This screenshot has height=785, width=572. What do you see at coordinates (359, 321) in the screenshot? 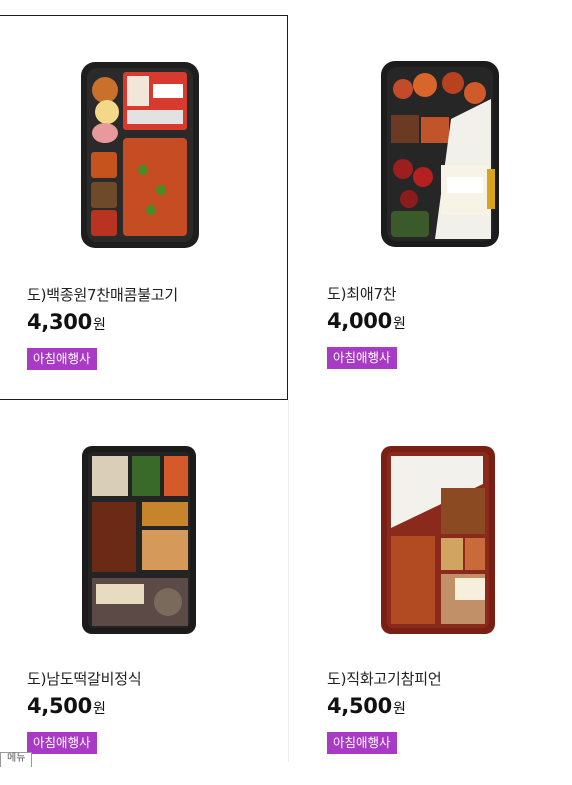
I see `price-value: 4,000` at bounding box center [359, 321].